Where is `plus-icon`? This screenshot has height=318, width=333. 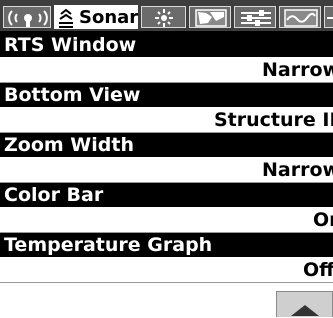 plus-icon is located at coordinates (330, 18).